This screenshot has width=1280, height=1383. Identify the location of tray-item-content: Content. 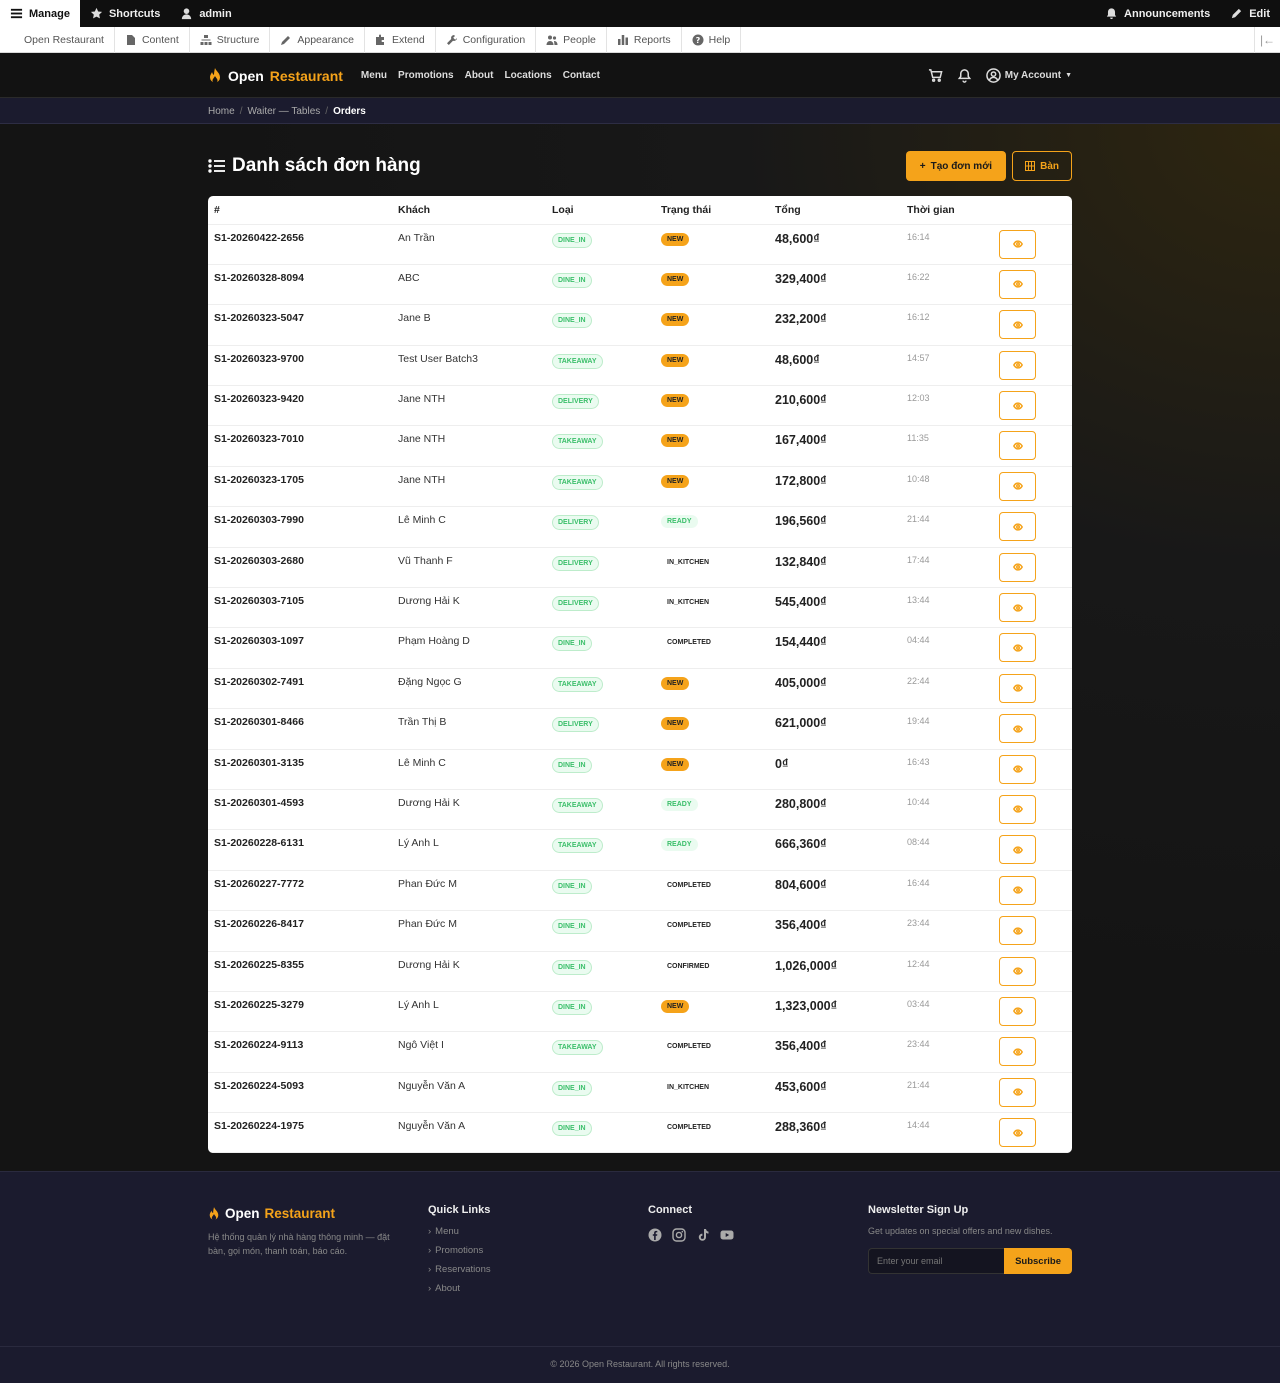
(152, 39).